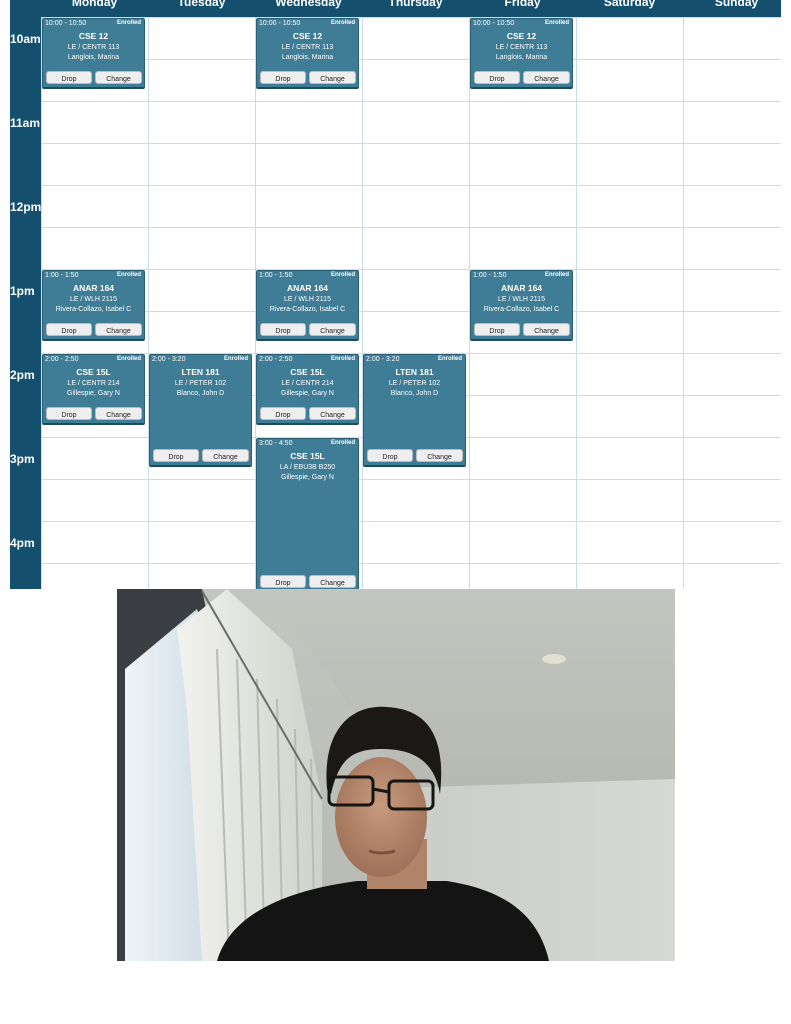 Image resolution: width=791 pixels, height=1024 pixels. What do you see at coordinates (308, 4) in the screenshot?
I see `day-header-wednesday: Wednesday` at bounding box center [308, 4].